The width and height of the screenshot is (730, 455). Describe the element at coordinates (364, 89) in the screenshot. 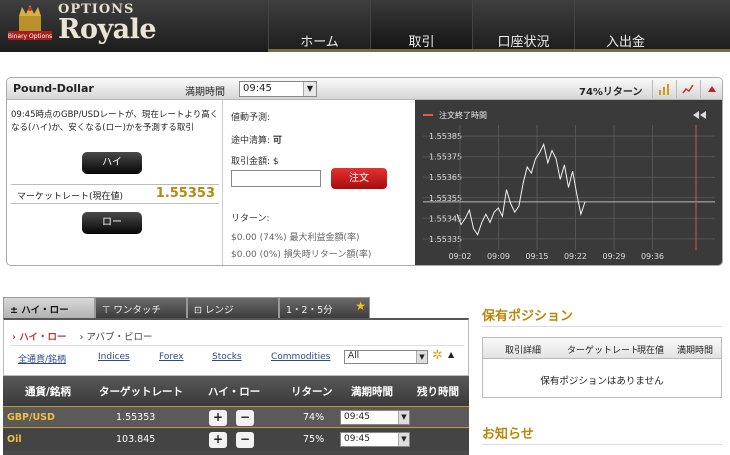

I see `trade-panel-header: Pound-Dollar 満期時間 09:45 ▼ 74%リターン` at that location.